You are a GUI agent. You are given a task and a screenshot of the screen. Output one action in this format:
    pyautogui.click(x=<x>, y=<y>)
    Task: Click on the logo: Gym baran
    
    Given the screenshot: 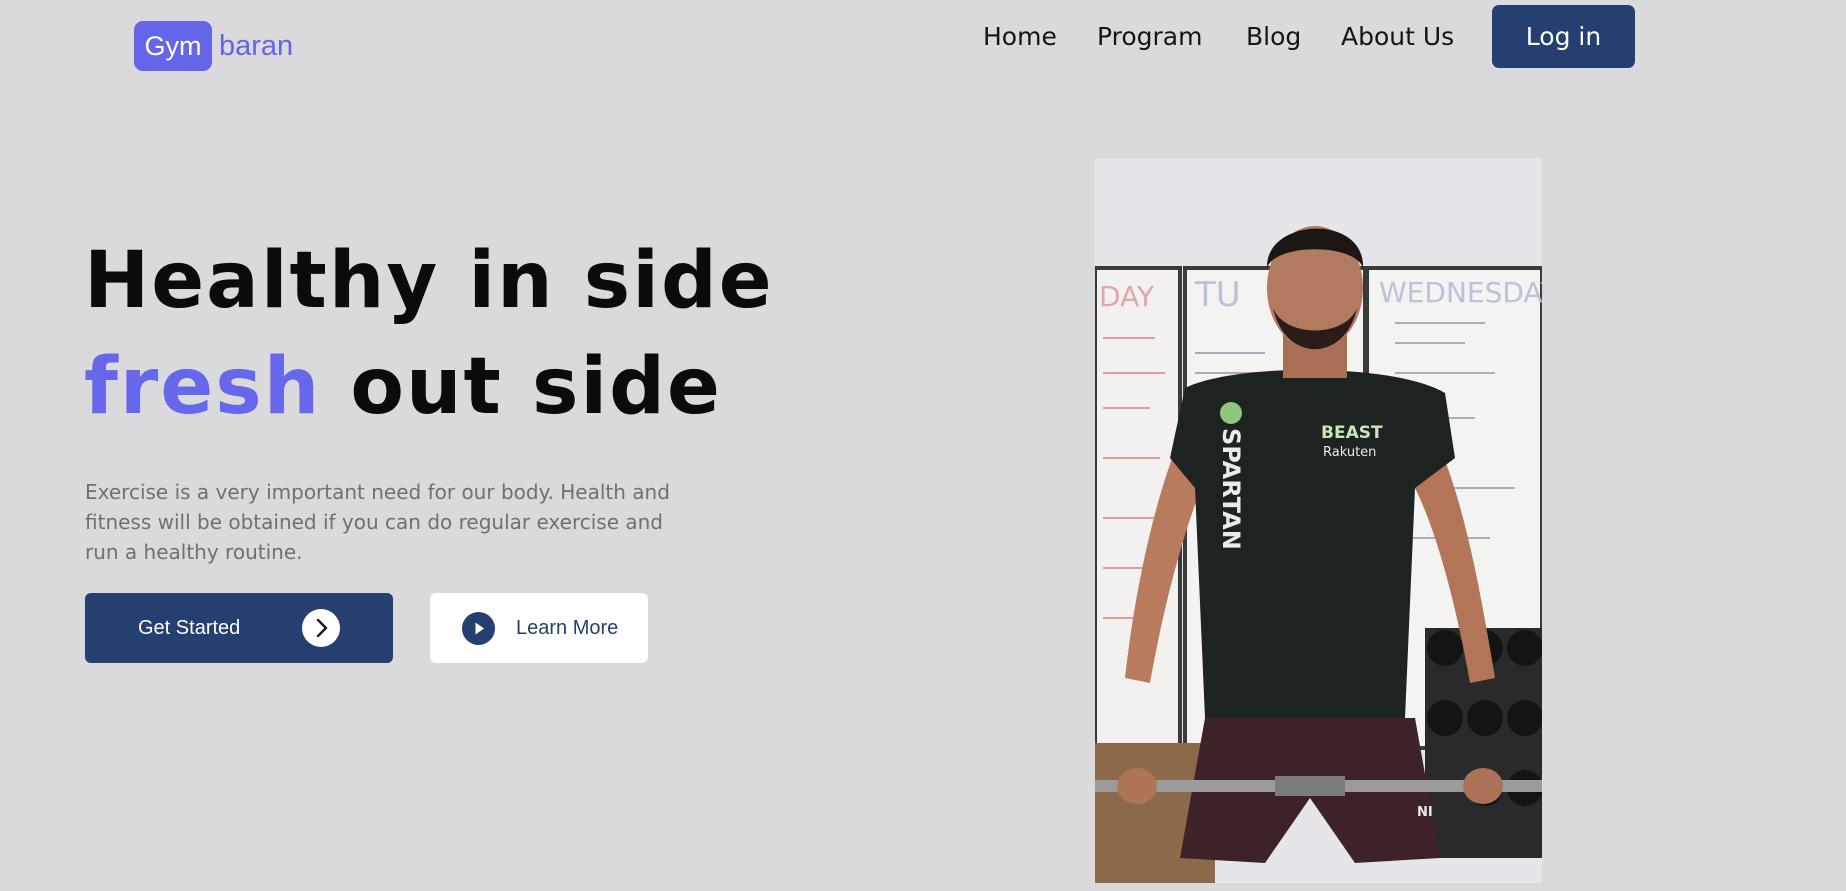 What is the action you would take?
    pyautogui.click(x=213, y=46)
    